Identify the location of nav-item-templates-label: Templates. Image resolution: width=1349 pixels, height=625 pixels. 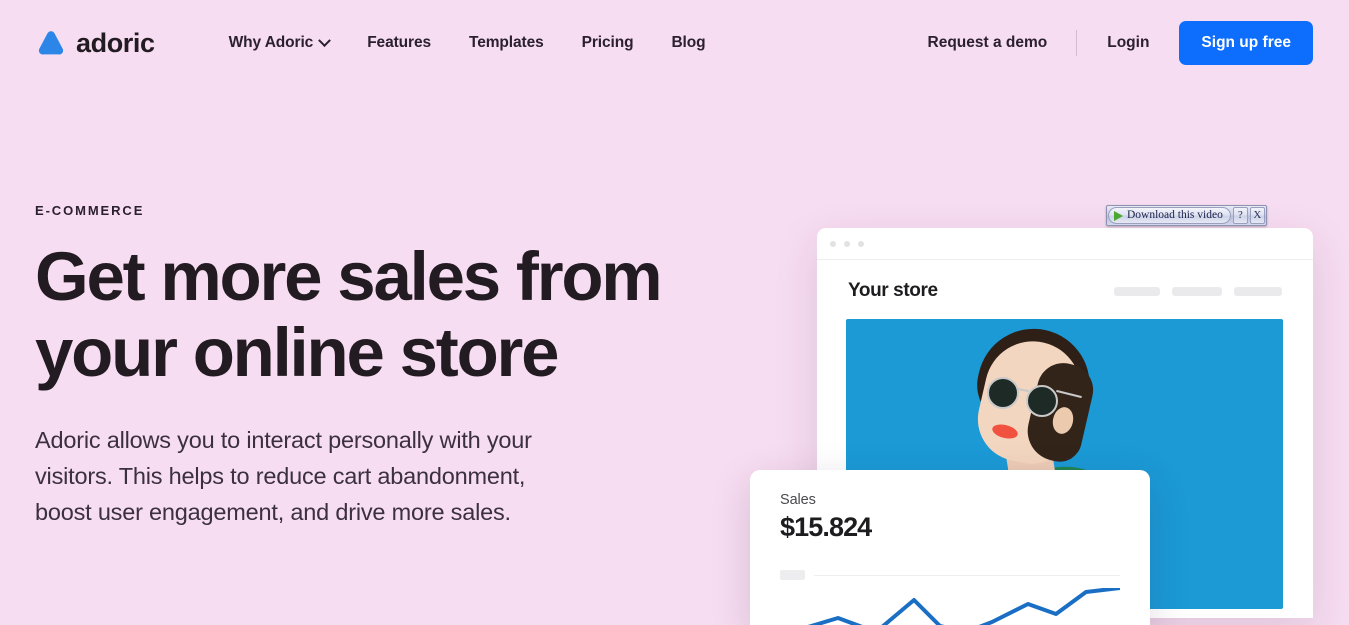
(506, 42).